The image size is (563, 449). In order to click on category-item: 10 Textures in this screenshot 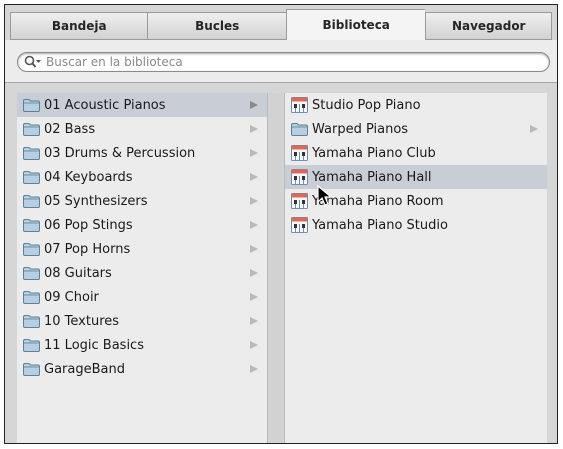, I will do `click(142, 321)`.